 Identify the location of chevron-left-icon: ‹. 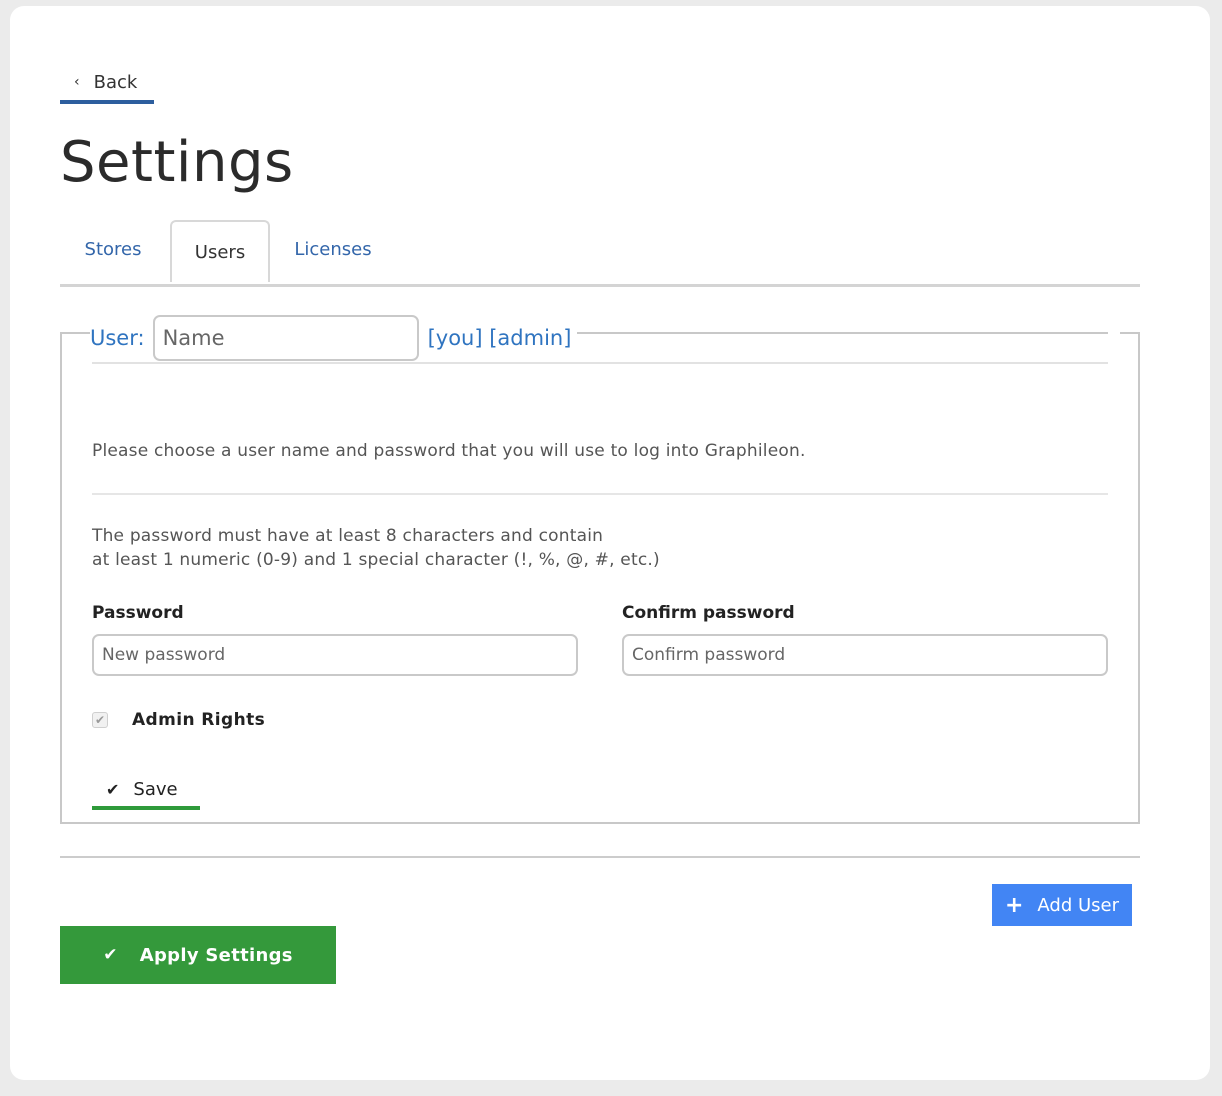
(77, 82).